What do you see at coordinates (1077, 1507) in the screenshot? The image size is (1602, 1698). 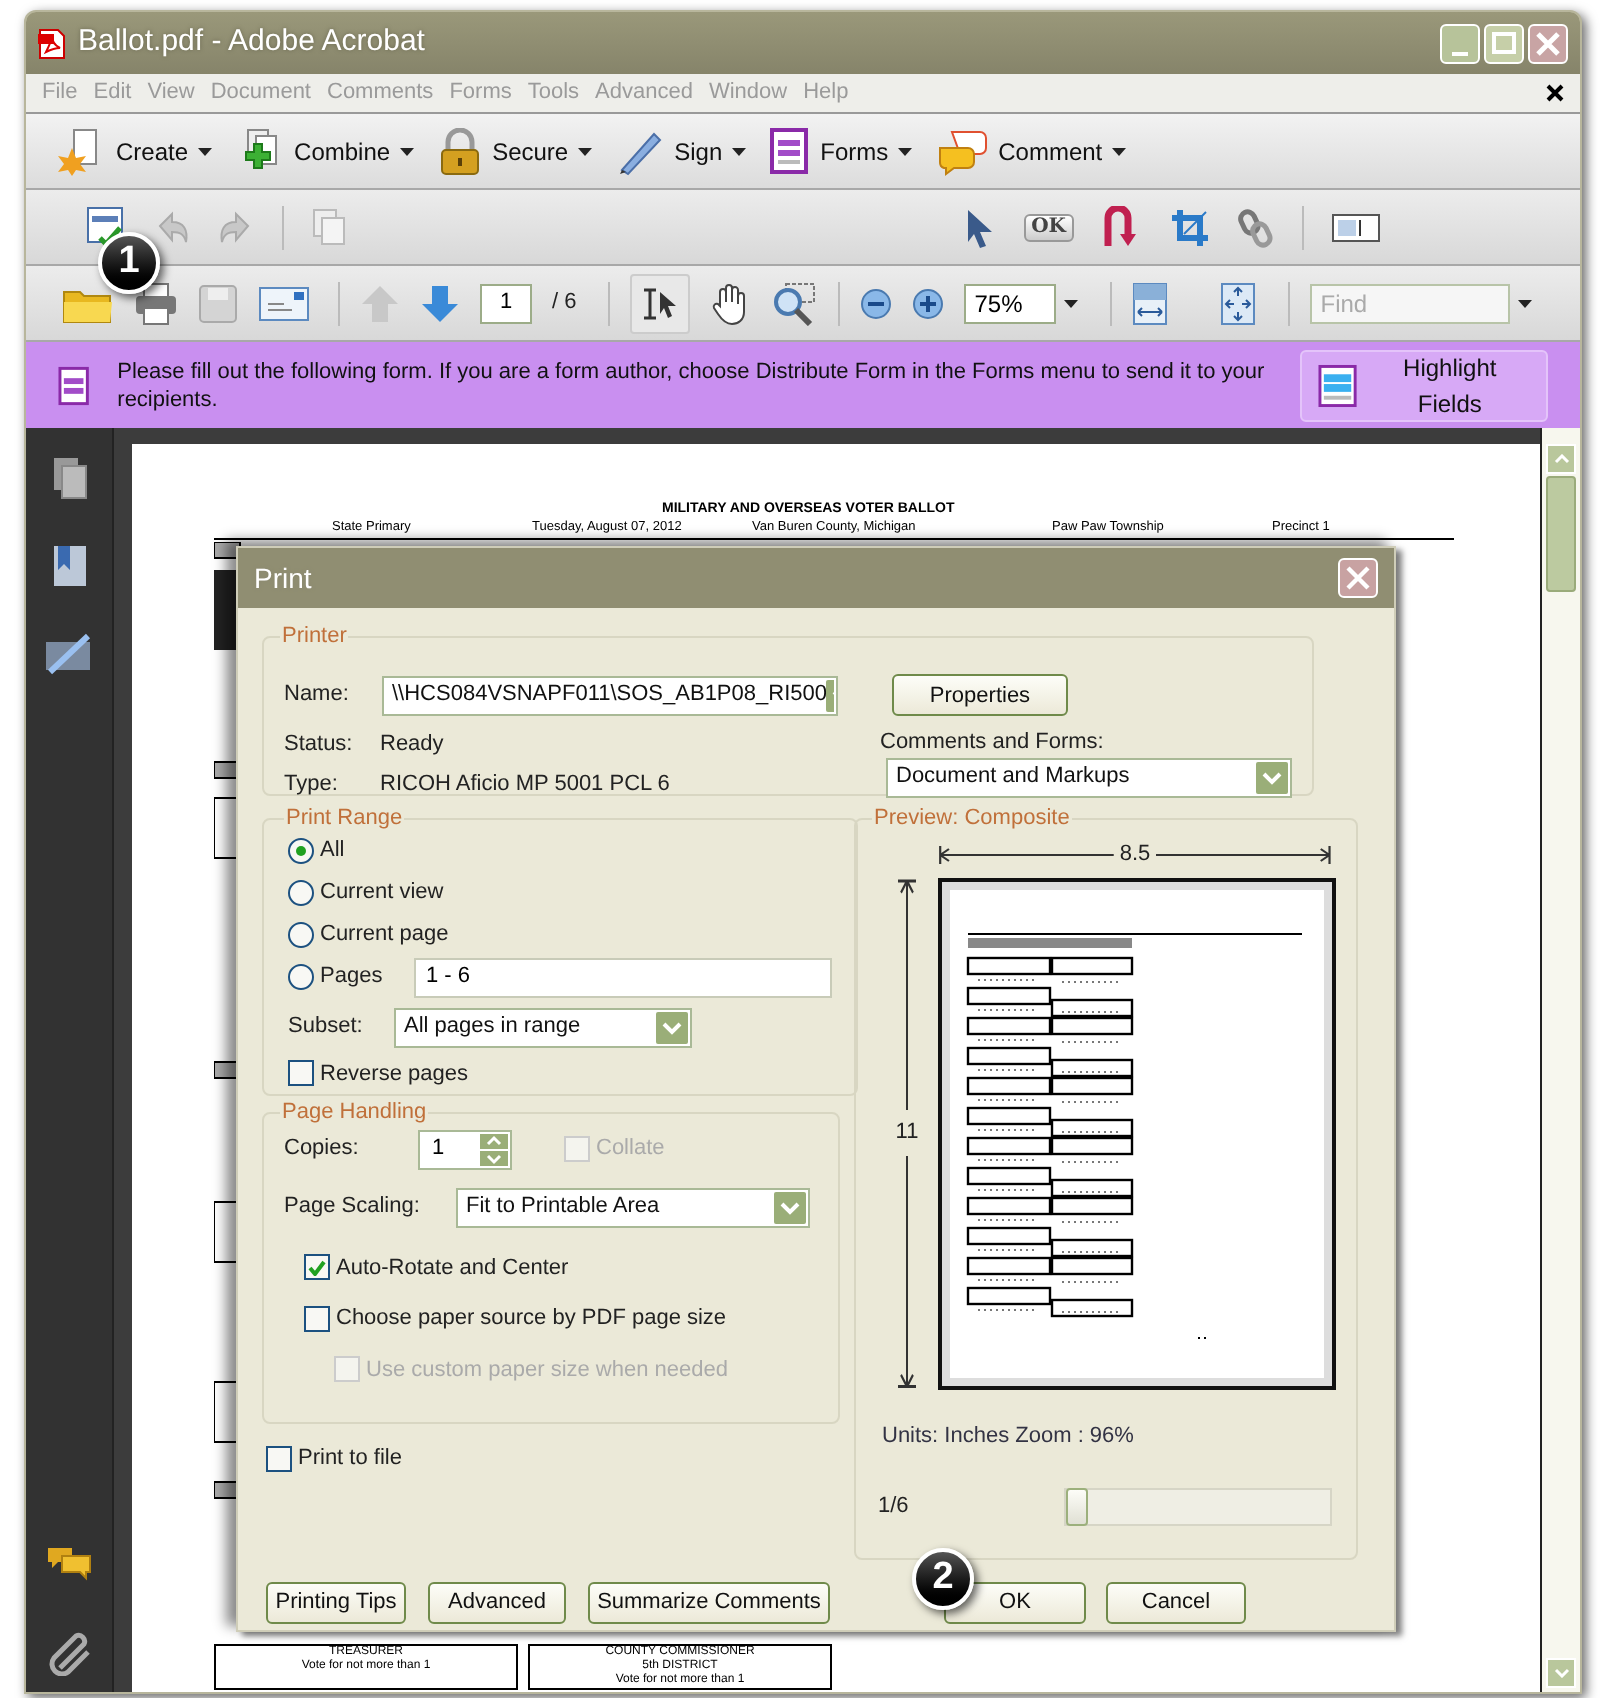 I see `slider-thumb` at bounding box center [1077, 1507].